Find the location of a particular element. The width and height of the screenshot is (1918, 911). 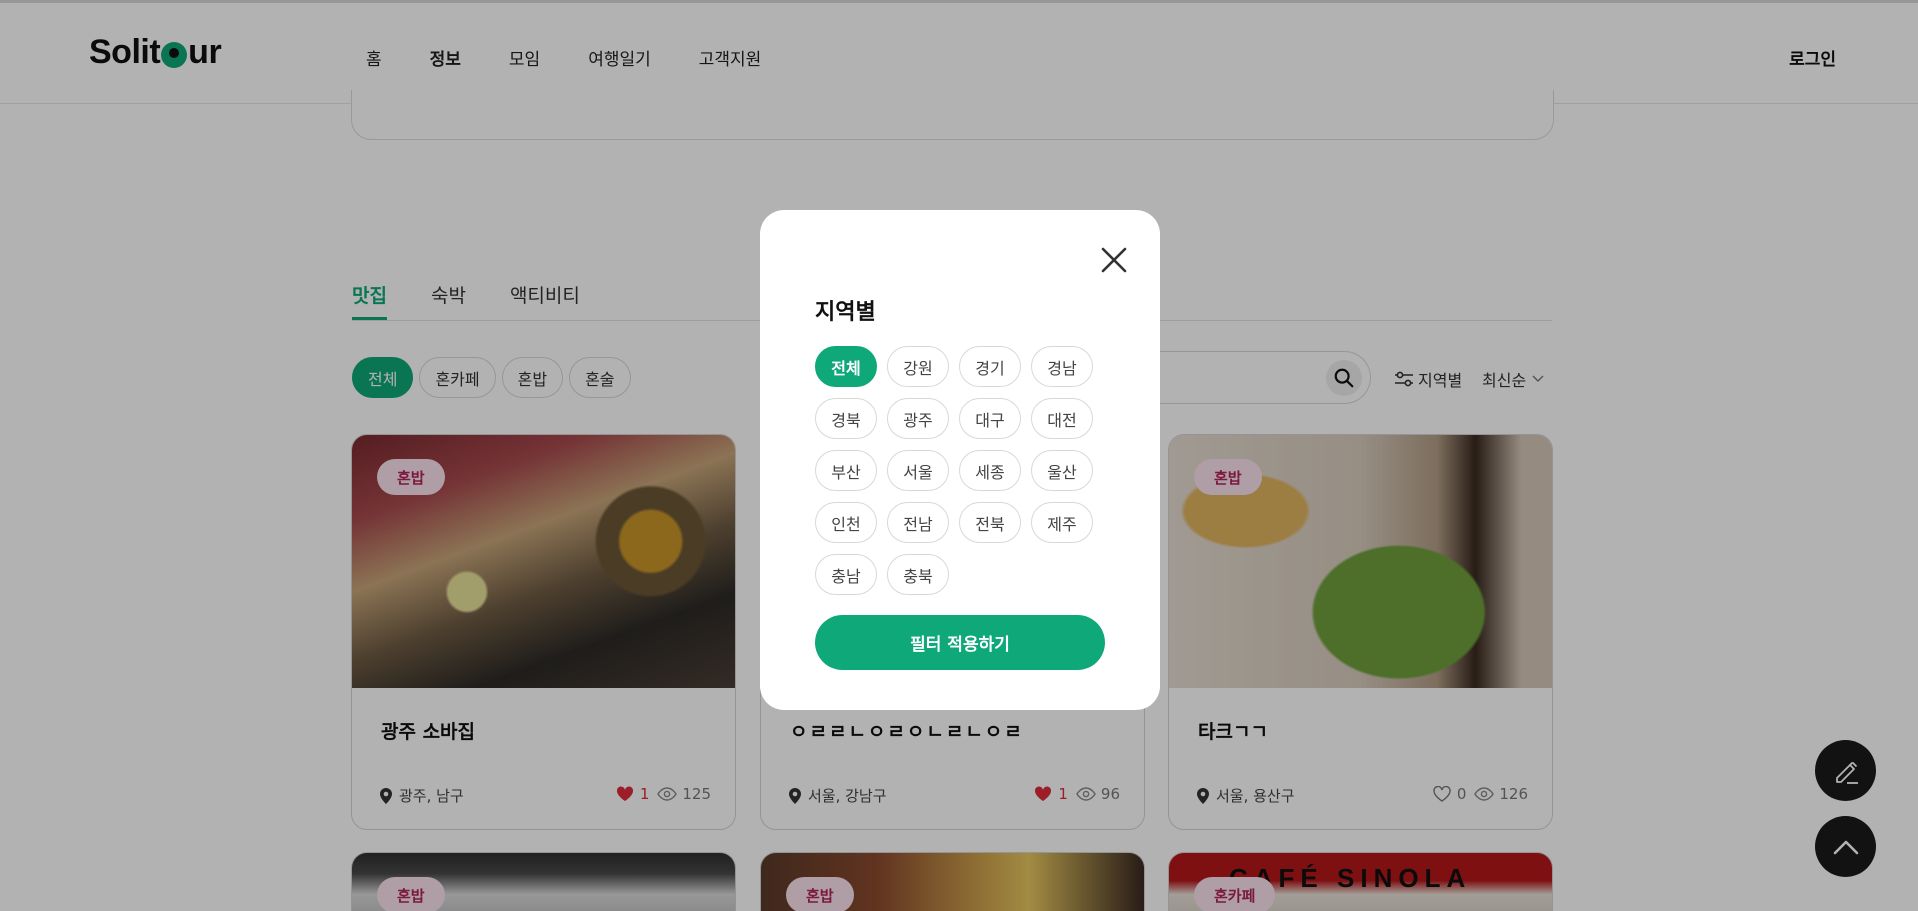

close-icon is located at coordinates (1114, 260).